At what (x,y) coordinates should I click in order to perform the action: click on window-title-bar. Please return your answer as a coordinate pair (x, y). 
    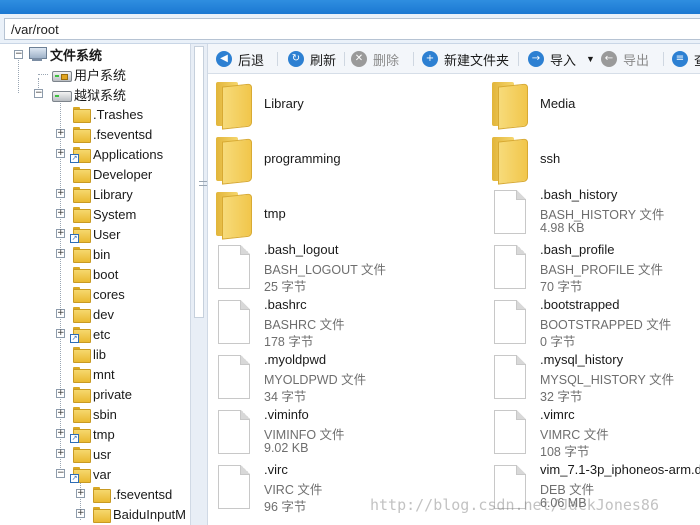
    Looking at the image, I should click on (350, 7).